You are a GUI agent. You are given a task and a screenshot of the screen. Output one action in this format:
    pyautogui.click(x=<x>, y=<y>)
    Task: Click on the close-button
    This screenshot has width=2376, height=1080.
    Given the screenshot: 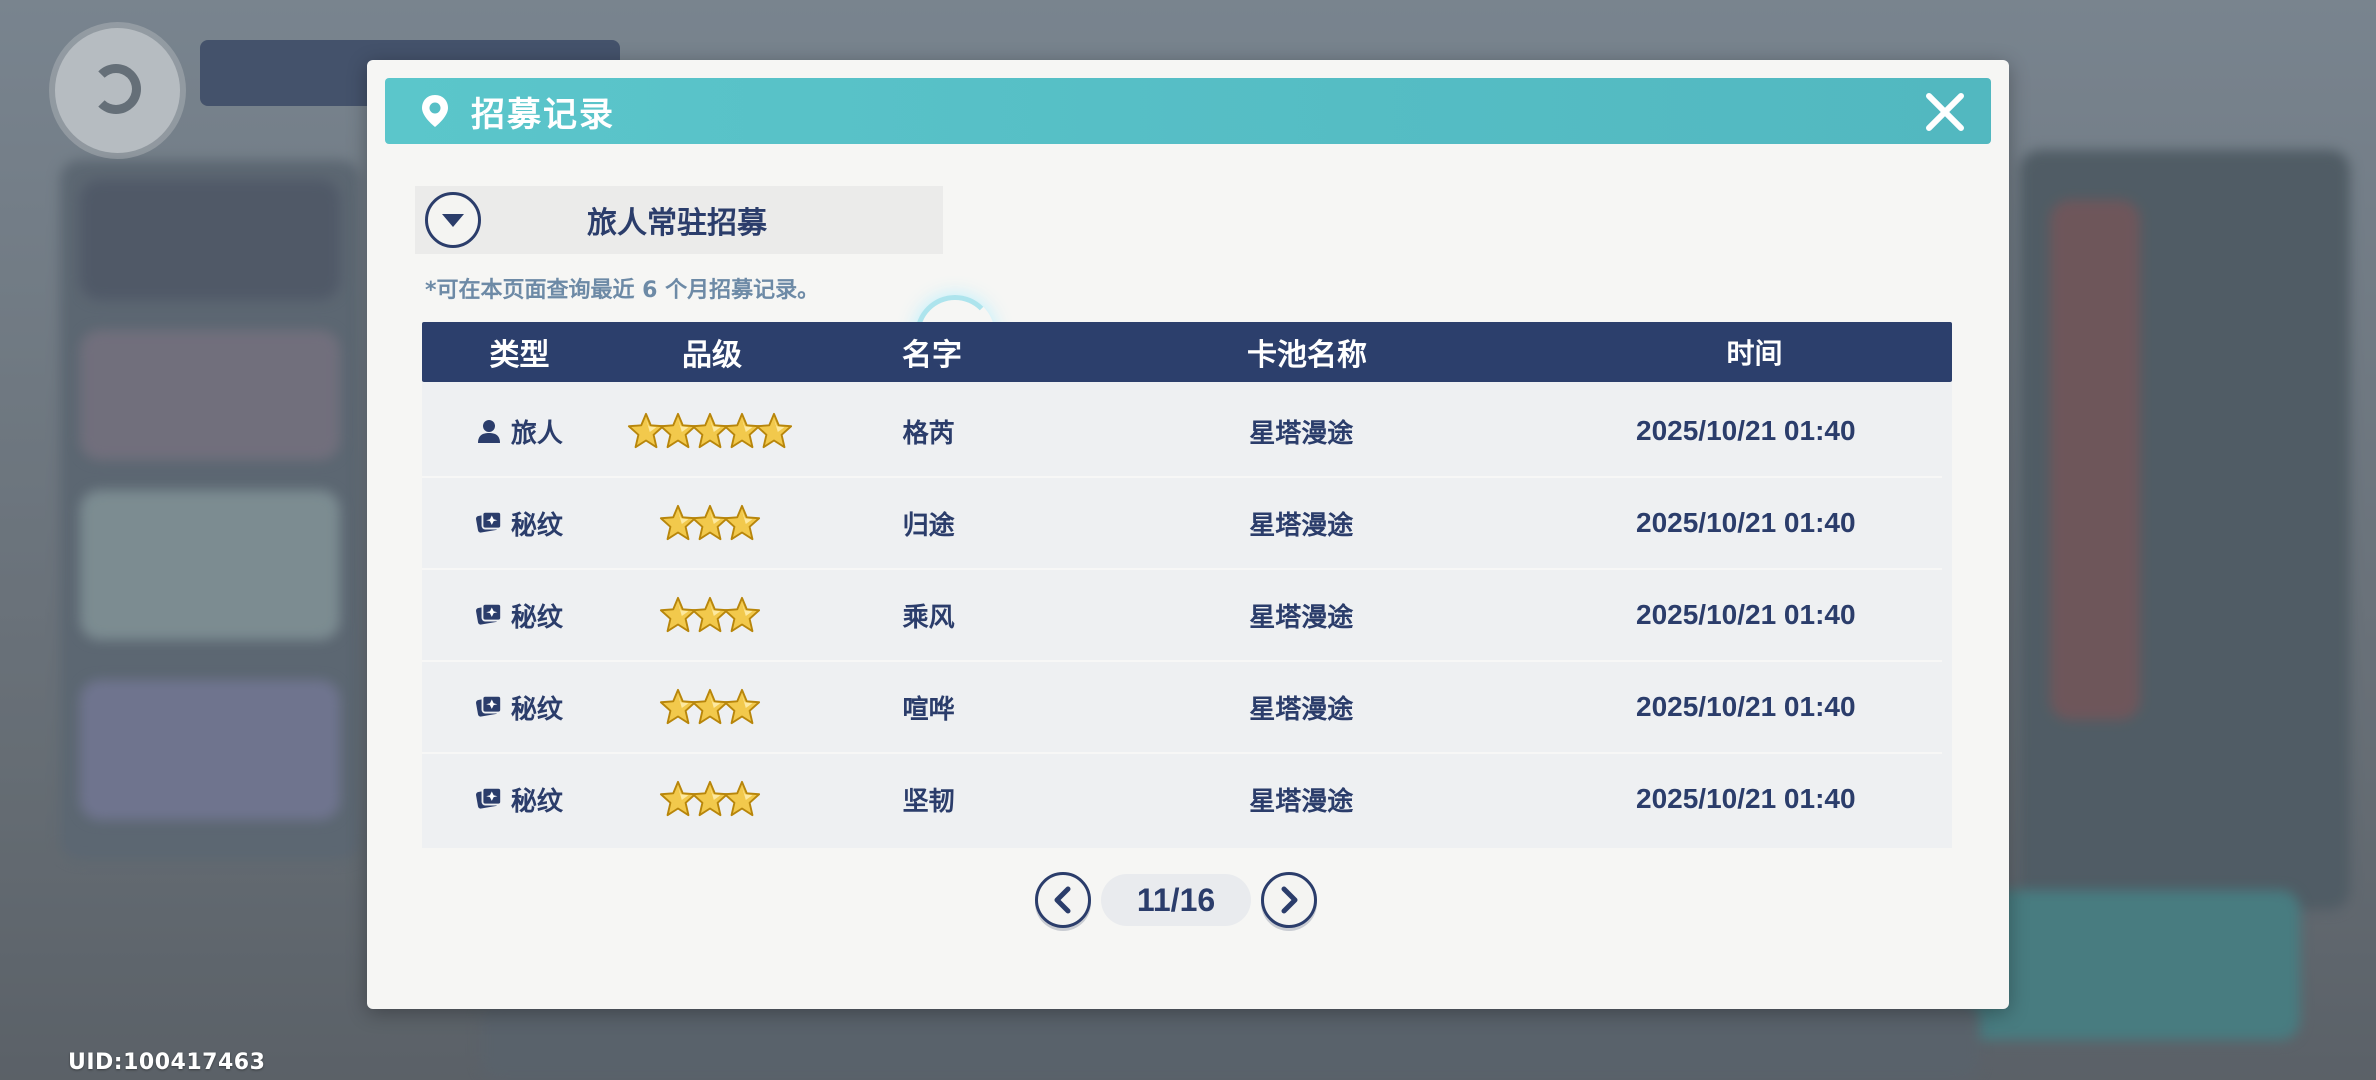 What is the action you would take?
    pyautogui.click(x=1945, y=112)
    